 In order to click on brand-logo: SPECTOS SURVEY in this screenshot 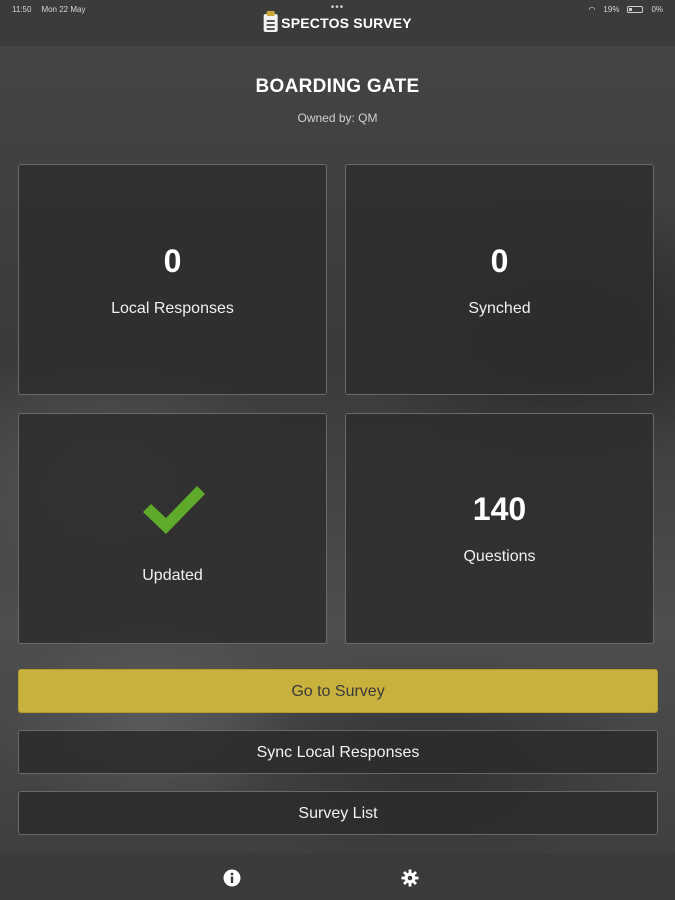, I will do `click(337, 21)`.